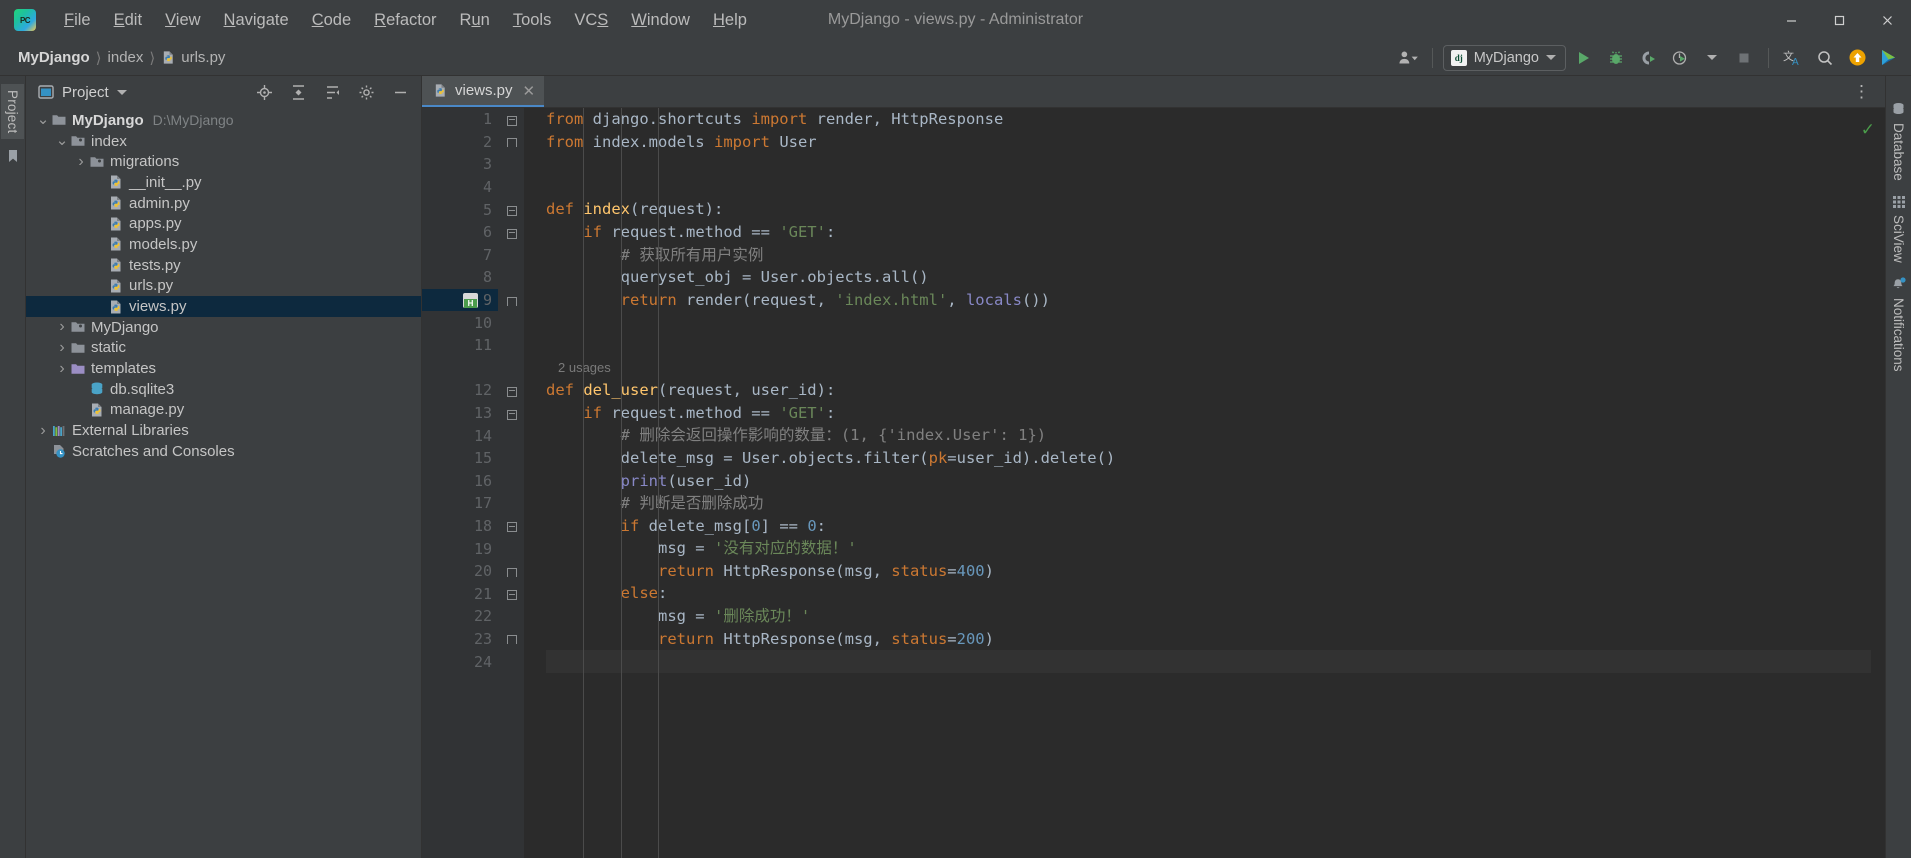 The image size is (1911, 858). What do you see at coordinates (13, 156) in the screenshot?
I see `bookmark-icon` at bounding box center [13, 156].